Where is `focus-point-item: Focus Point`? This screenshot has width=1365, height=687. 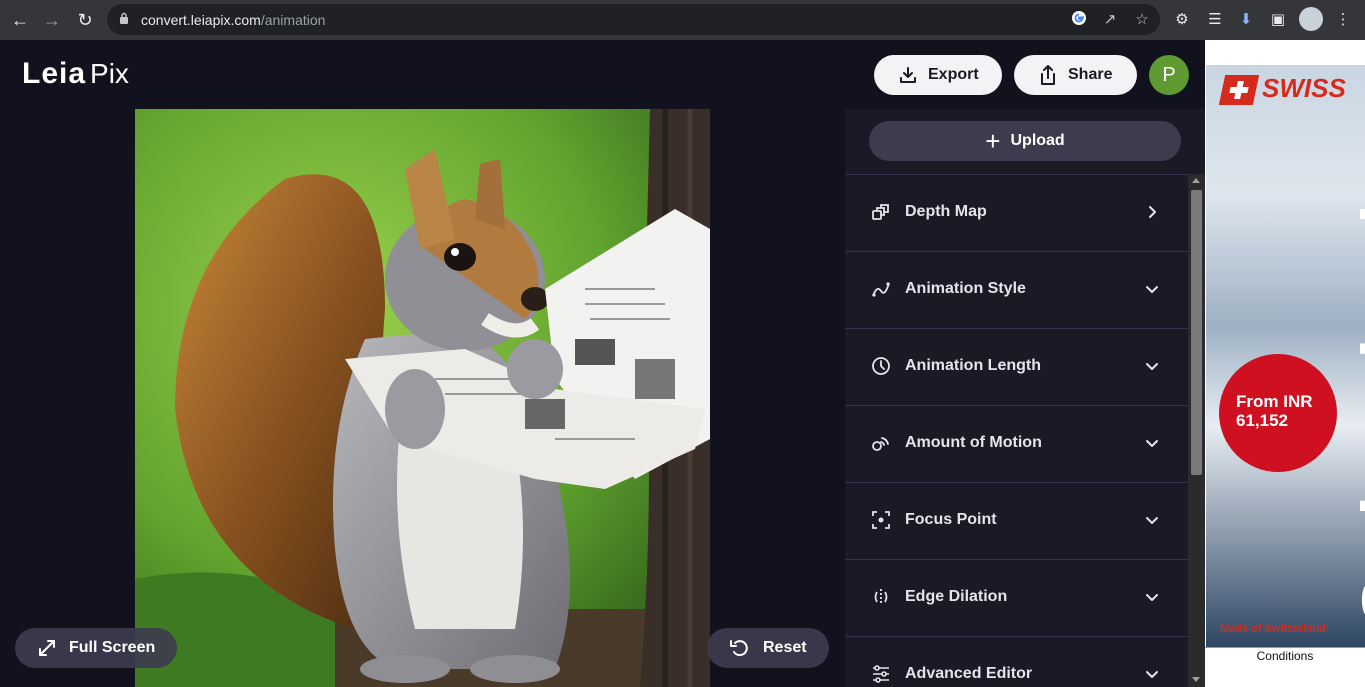 focus-point-item: Focus Point is located at coordinates (1016, 520).